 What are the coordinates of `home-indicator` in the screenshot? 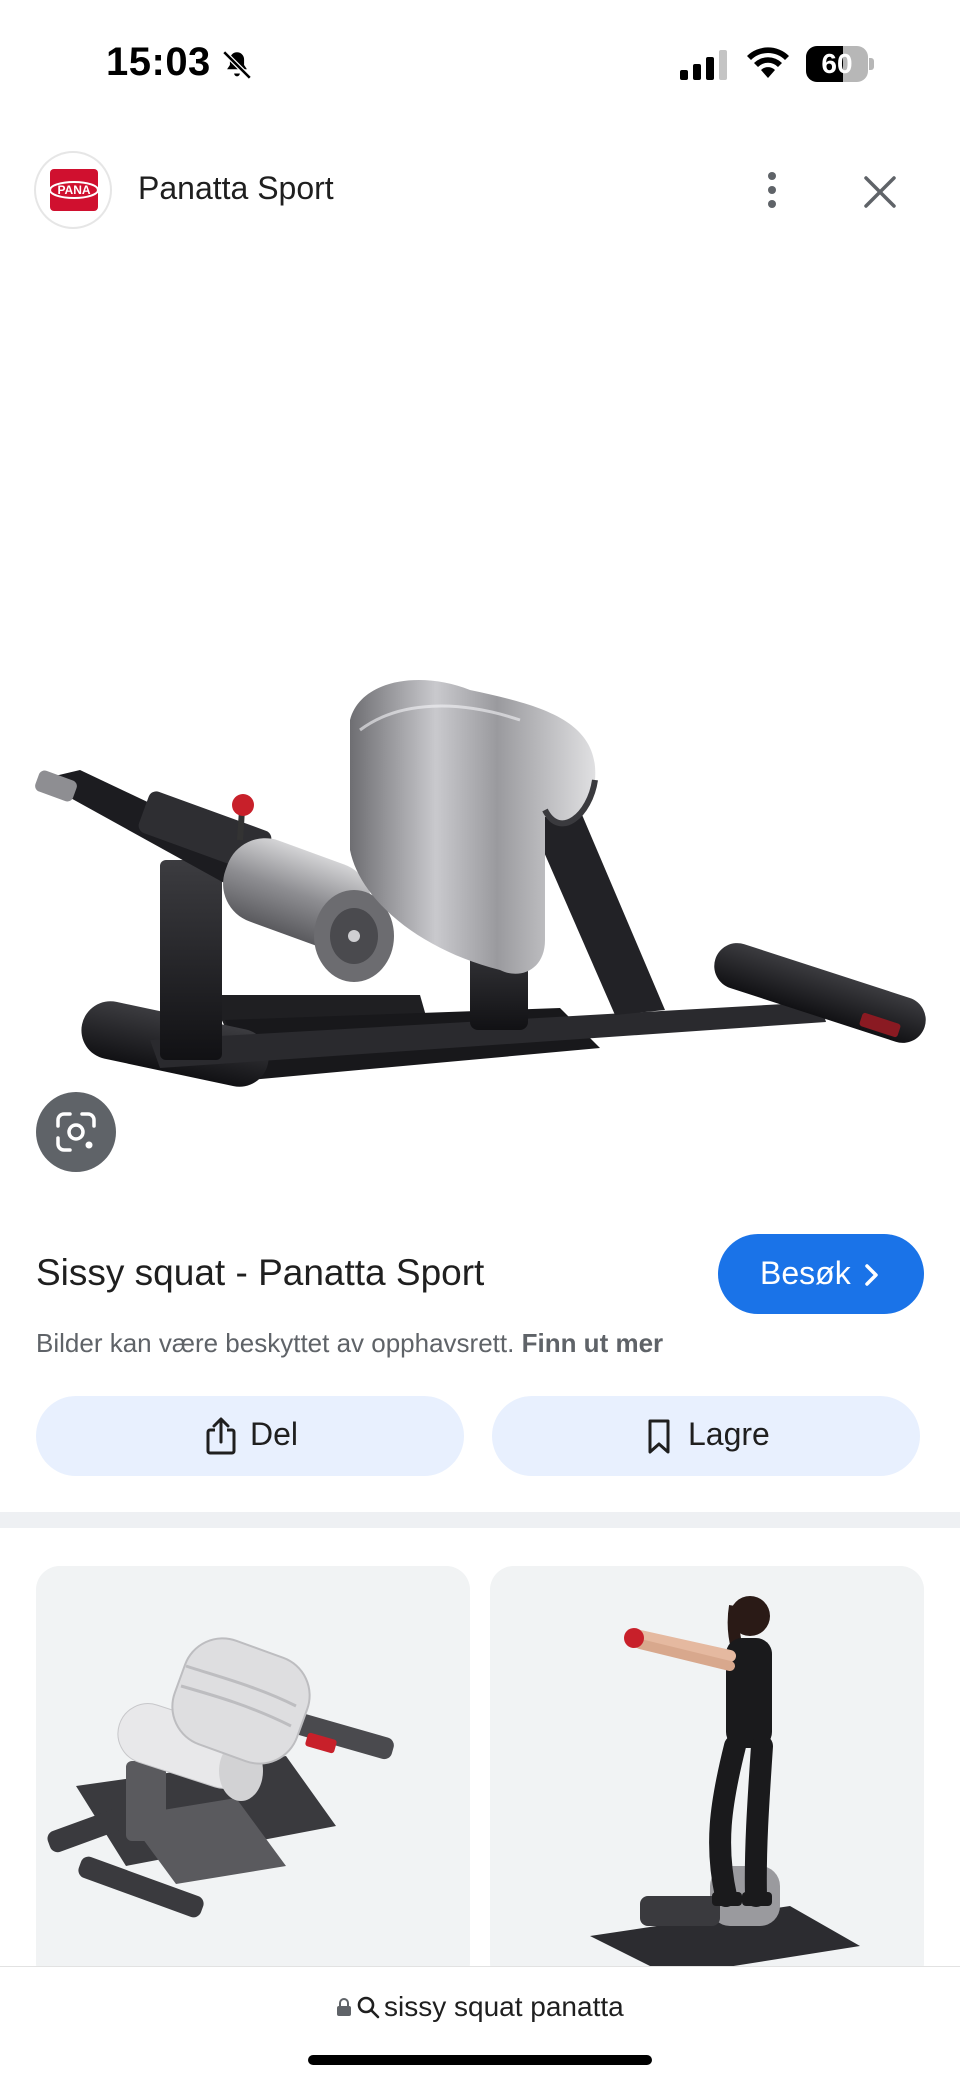 It's located at (480, 2060).